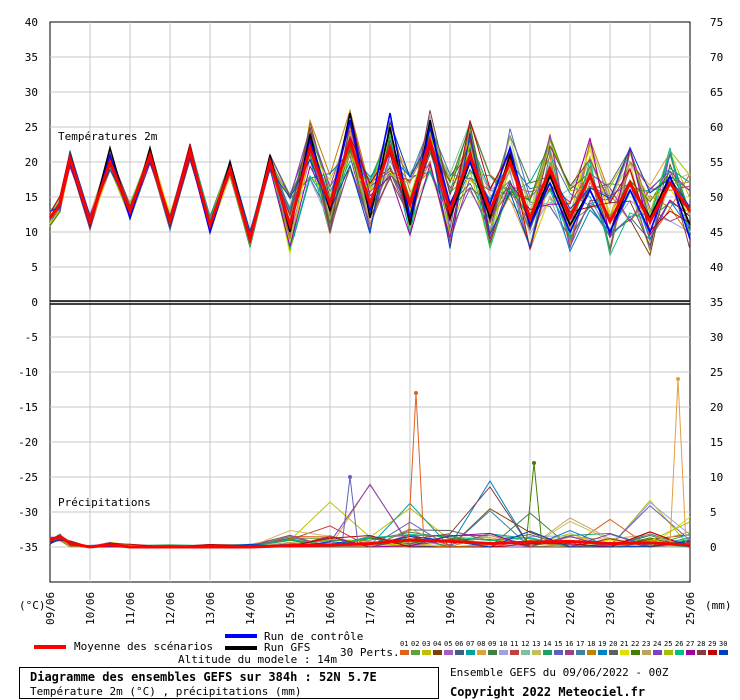 This screenshot has height=700, width=740. Describe the element at coordinates (410, 608) in the screenshot. I see `x-date-tick: 18/06` at that location.